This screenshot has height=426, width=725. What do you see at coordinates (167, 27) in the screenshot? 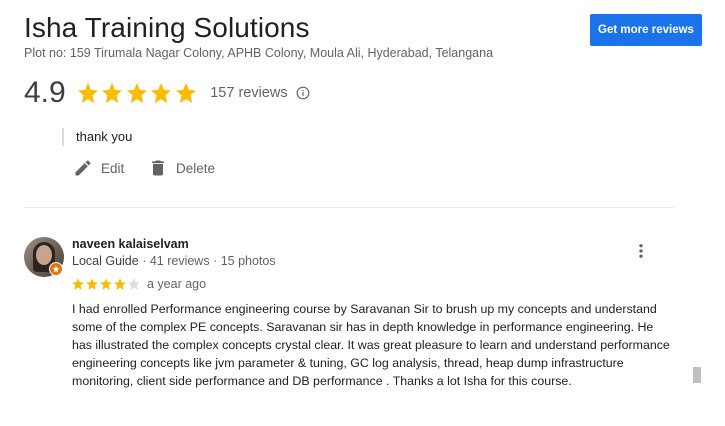
I see `business-name: Isha Training Solutions` at bounding box center [167, 27].